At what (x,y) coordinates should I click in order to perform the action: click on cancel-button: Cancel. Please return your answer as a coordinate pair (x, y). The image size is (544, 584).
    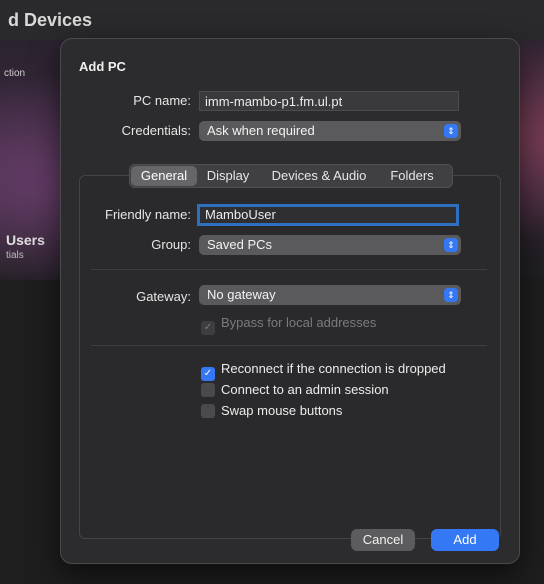
    Looking at the image, I should click on (383, 540).